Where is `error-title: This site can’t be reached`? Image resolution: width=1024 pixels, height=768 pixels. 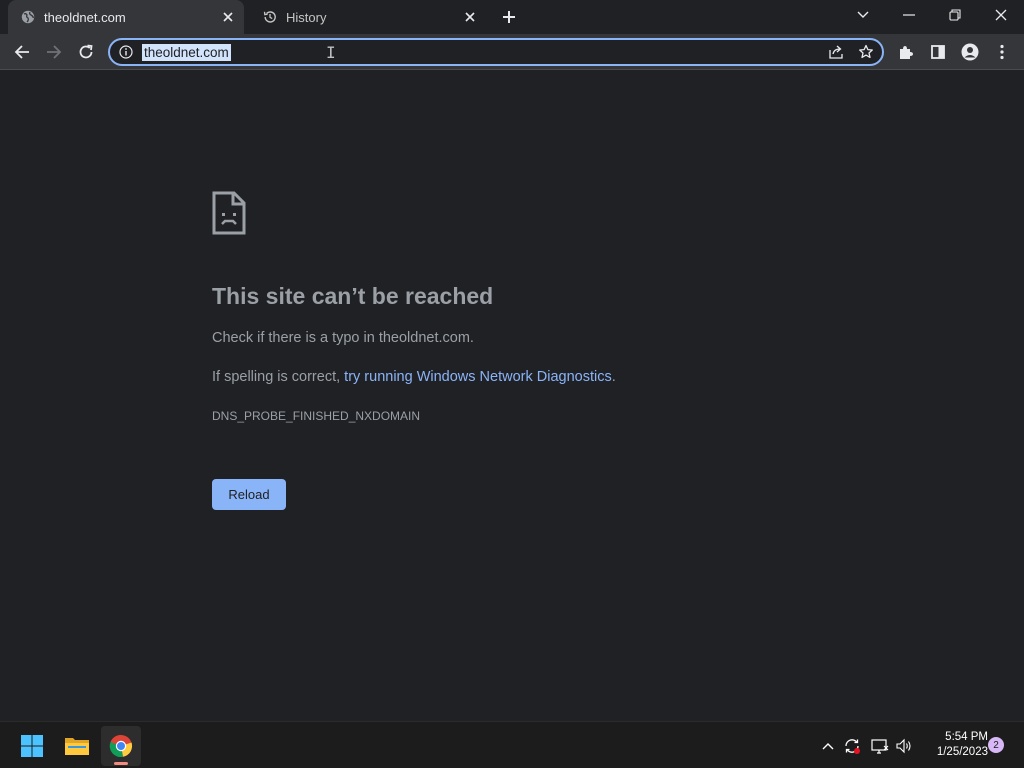
error-title: This site can’t be reached is located at coordinates (353, 296).